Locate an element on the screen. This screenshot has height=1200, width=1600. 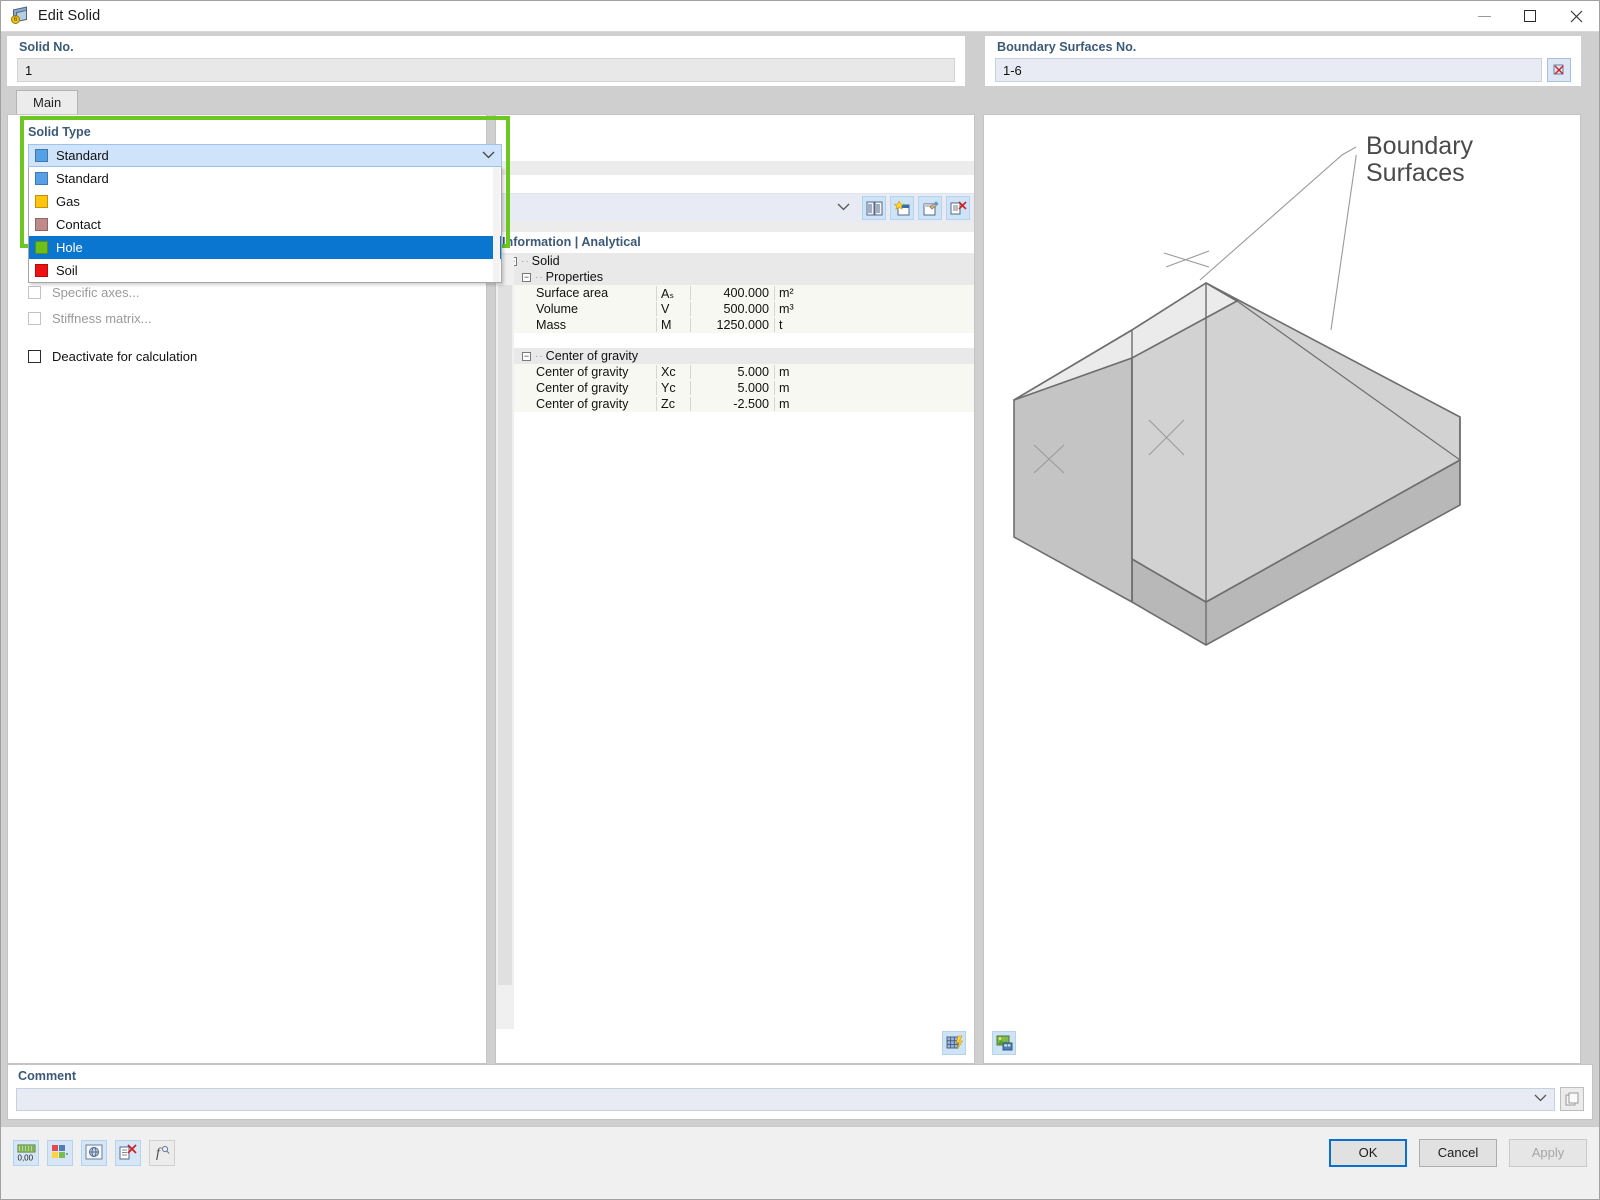
comment-list-icon is located at coordinates (1572, 1099).